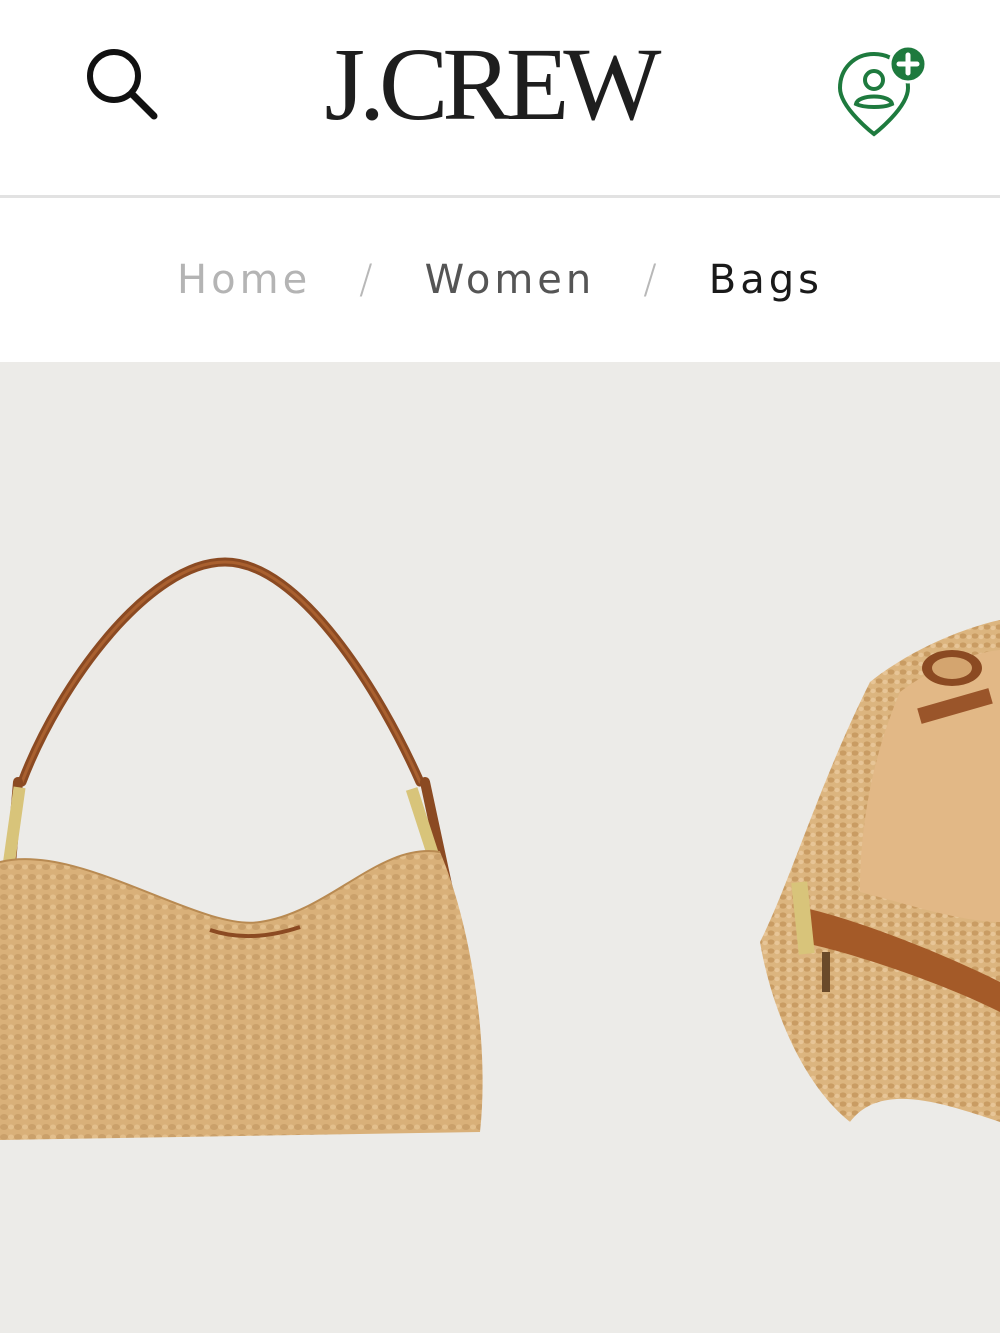 The image size is (1000, 1333). What do you see at coordinates (244, 280) in the screenshot?
I see `breadcrumb-home: Home` at bounding box center [244, 280].